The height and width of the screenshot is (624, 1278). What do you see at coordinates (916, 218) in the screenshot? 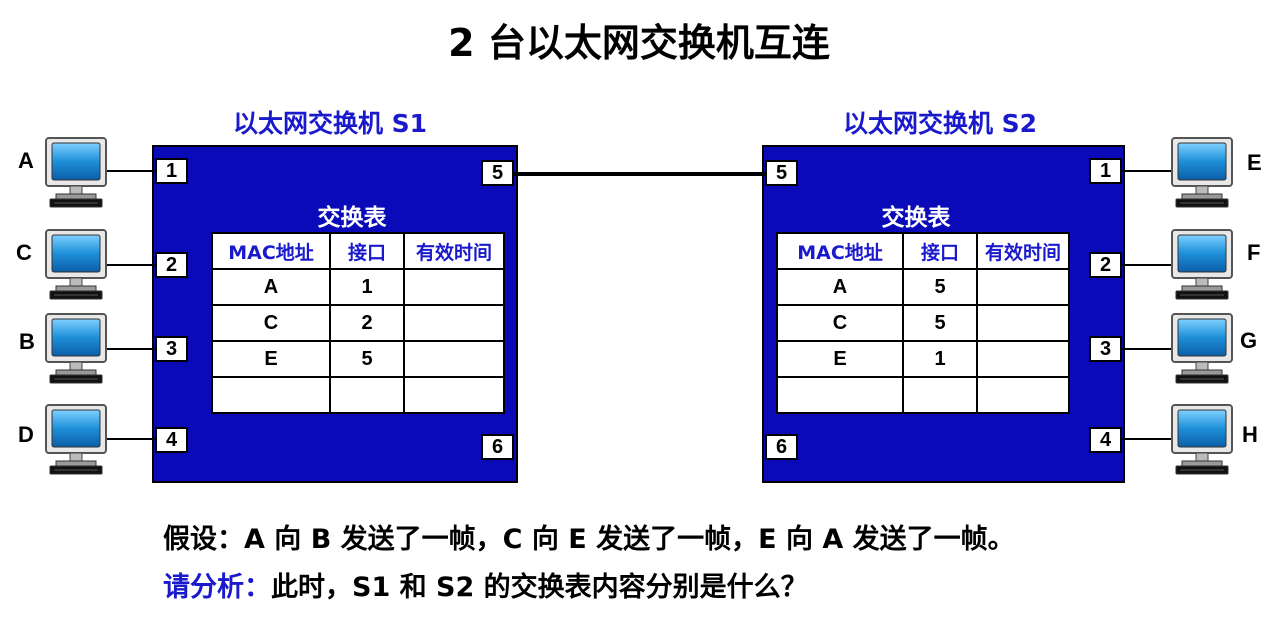
I see `switch-s2-table-title: 交换表` at bounding box center [916, 218].